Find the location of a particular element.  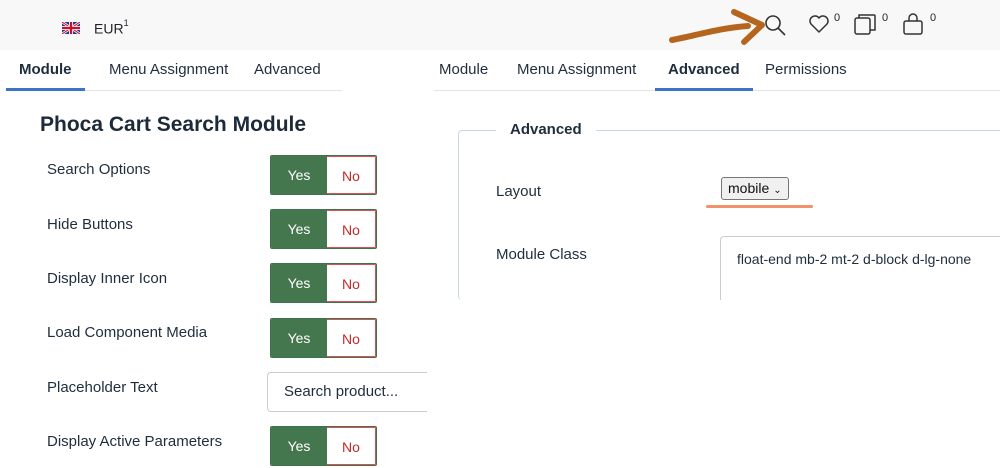

compare-count: 0 is located at coordinates (885, 18).